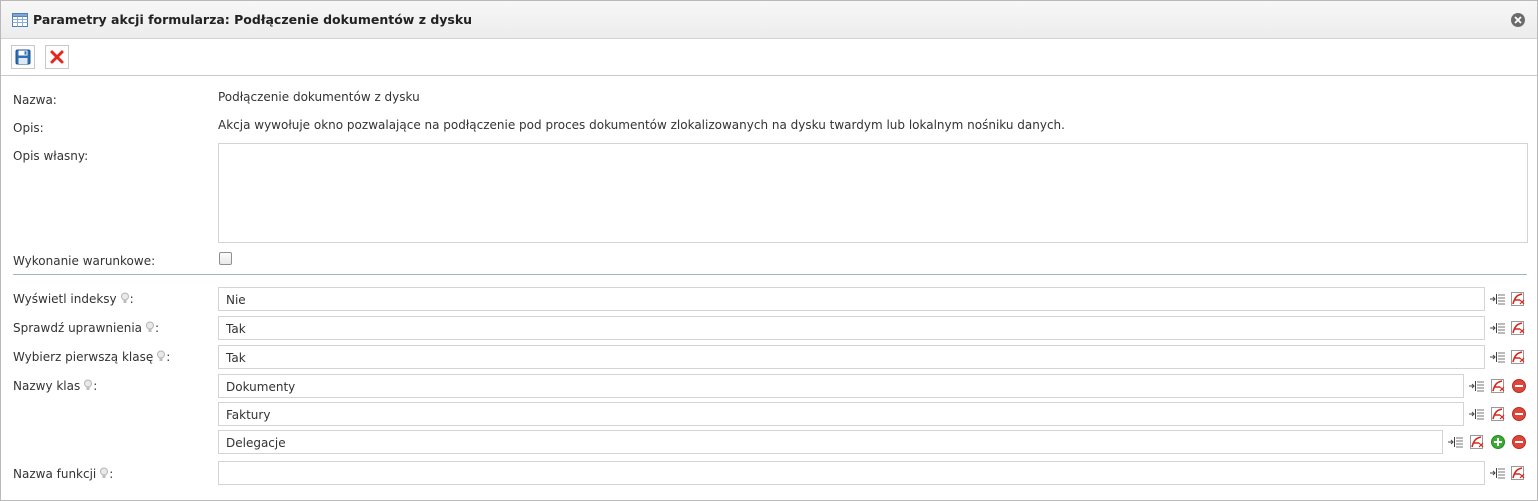 The height and width of the screenshot is (501, 1538). What do you see at coordinates (851, 299) in the screenshot?
I see `show-indexes-field: Nie` at bounding box center [851, 299].